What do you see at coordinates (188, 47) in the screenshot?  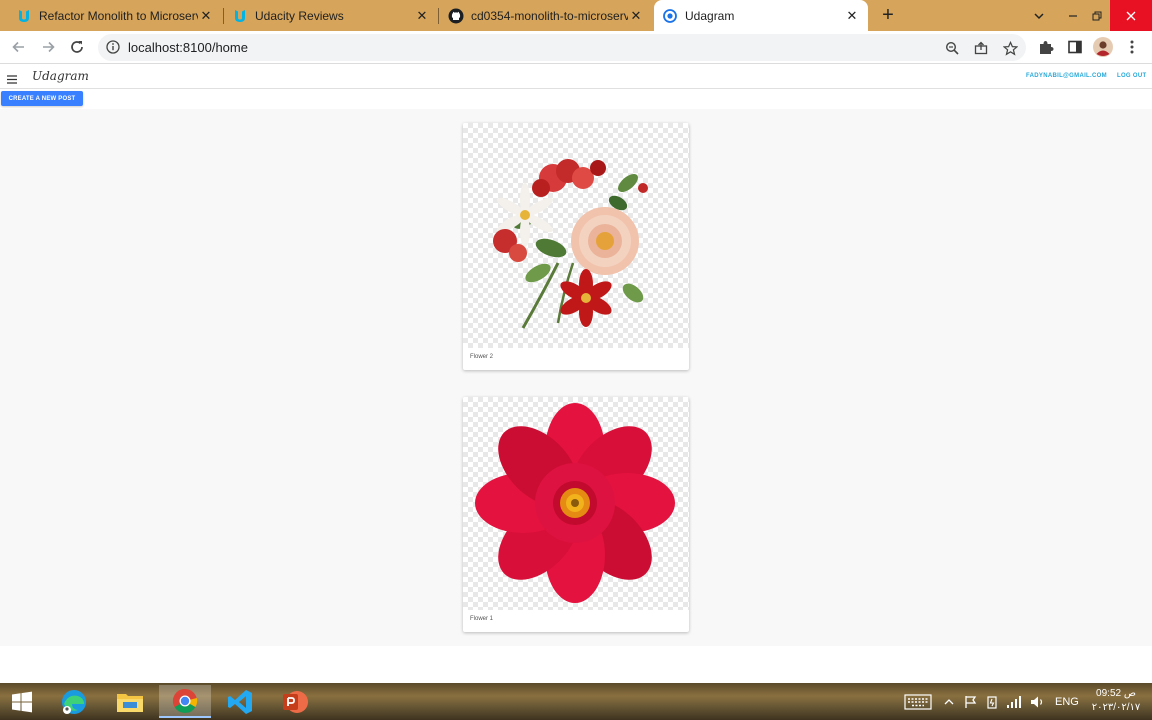 I see `url-text: localhost:8100/home` at bounding box center [188, 47].